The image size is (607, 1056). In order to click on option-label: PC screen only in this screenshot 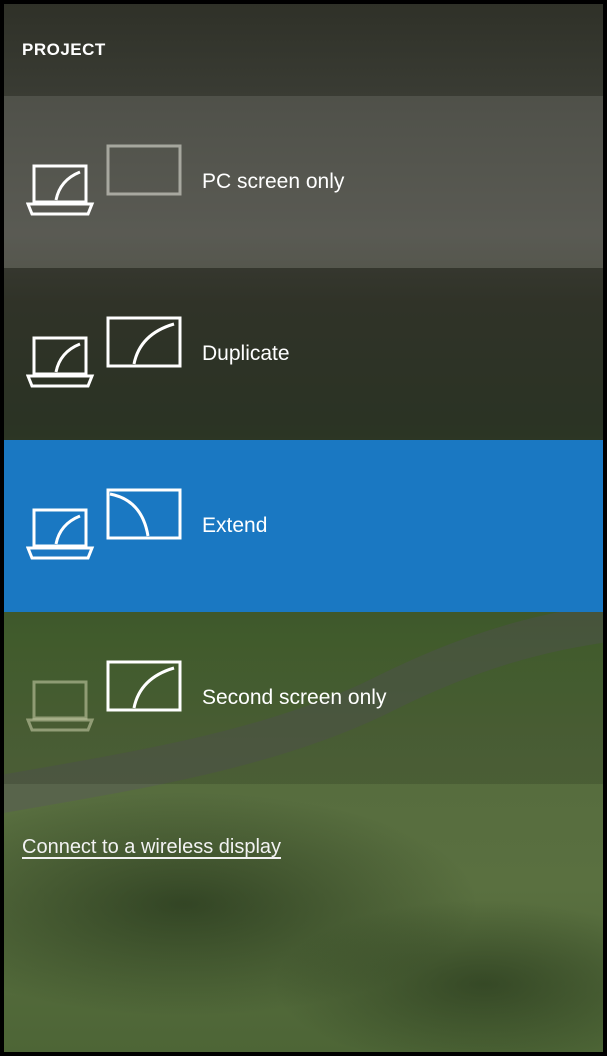, I will do `click(273, 181)`.